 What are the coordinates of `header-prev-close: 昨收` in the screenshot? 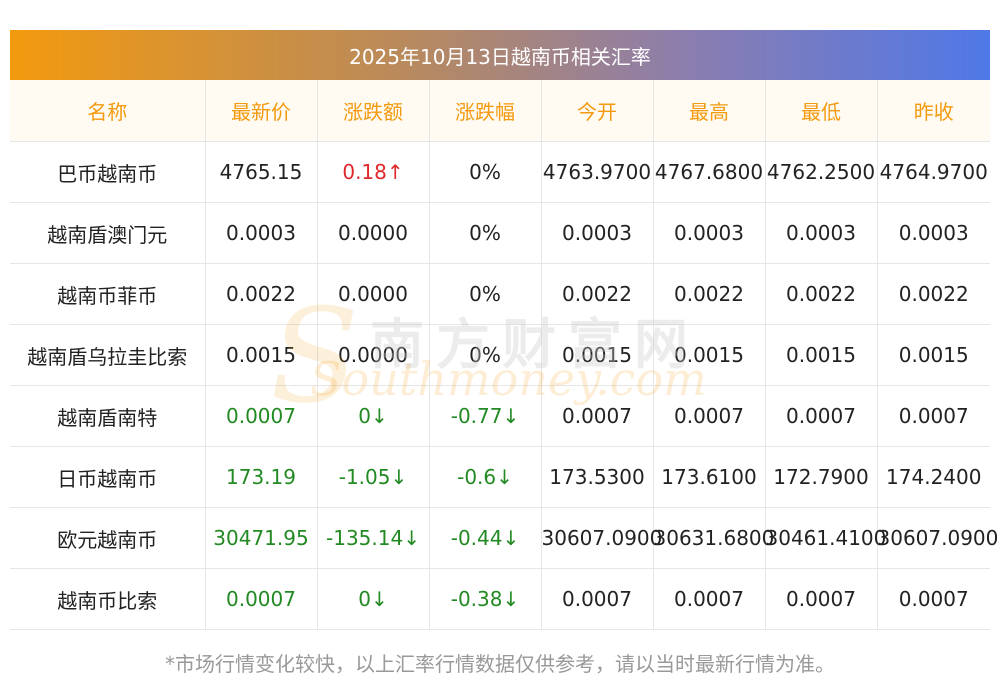 It's located at (933, 111).